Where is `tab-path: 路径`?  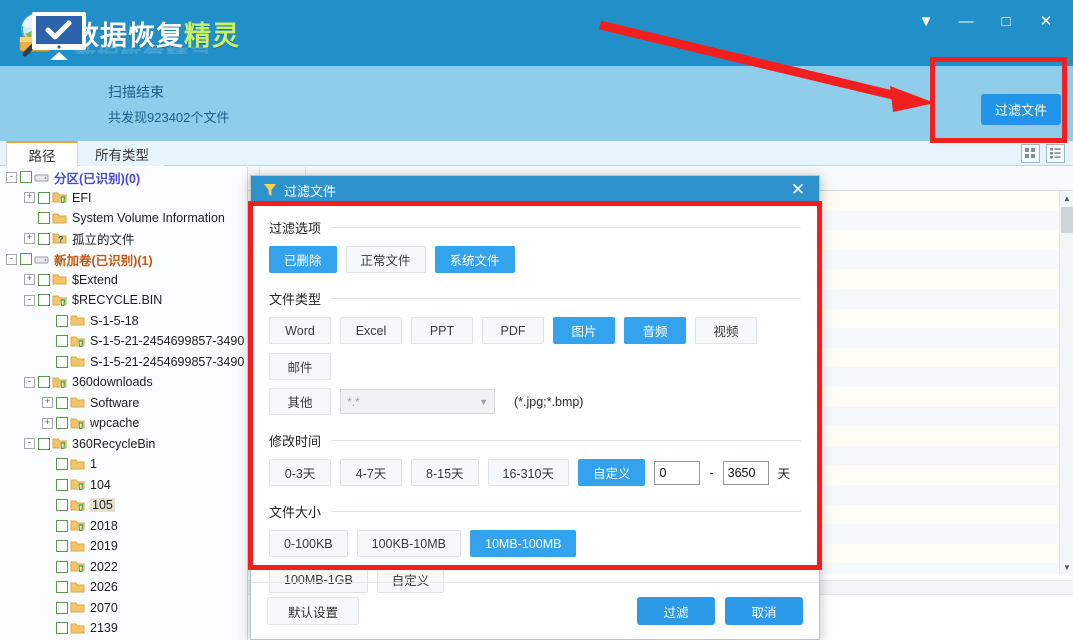 tab-path: 路径 is located at coordinates (42, 154).